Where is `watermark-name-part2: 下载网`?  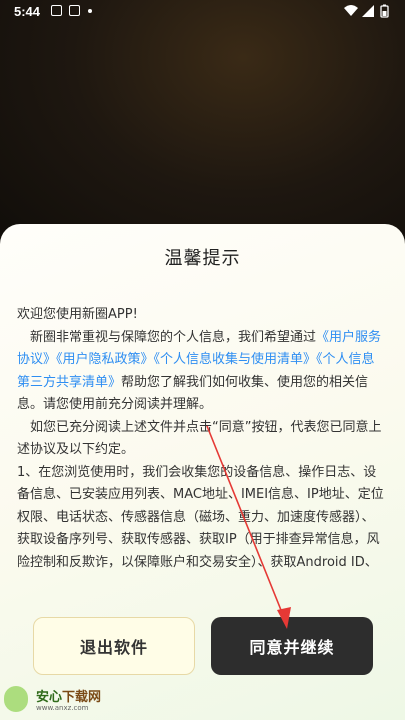 watermark-name-part2: 下载网 is located at coordinates (82, 697).